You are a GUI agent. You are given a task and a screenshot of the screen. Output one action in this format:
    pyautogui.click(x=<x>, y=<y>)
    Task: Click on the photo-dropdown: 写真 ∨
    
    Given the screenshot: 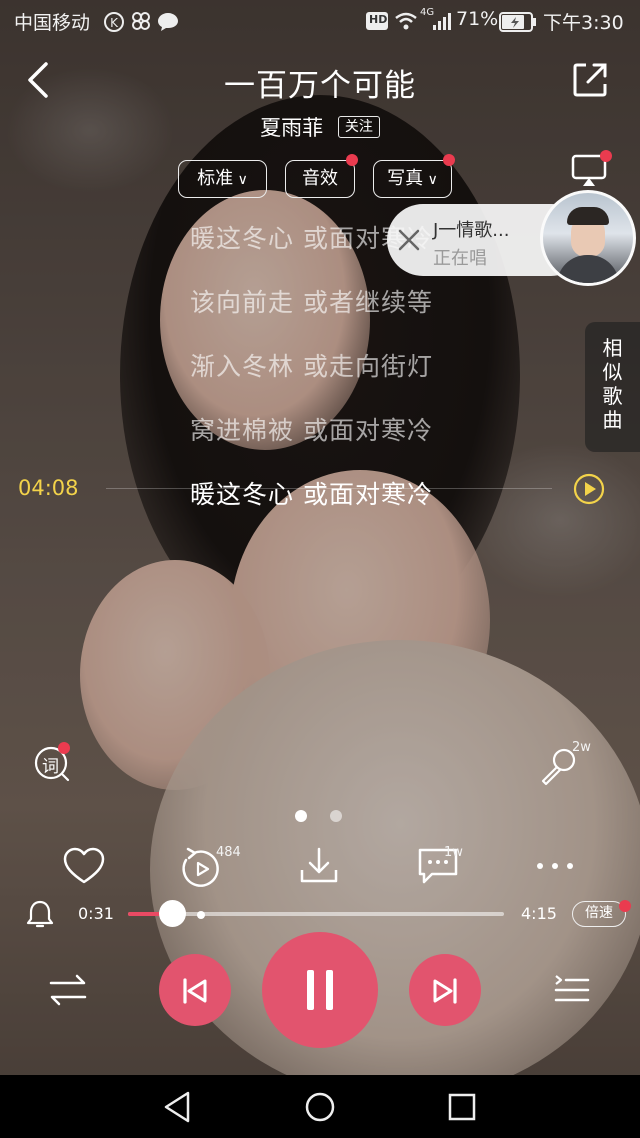 What is the action you would take?
    pyautogui.click(x=412, y=179)
    